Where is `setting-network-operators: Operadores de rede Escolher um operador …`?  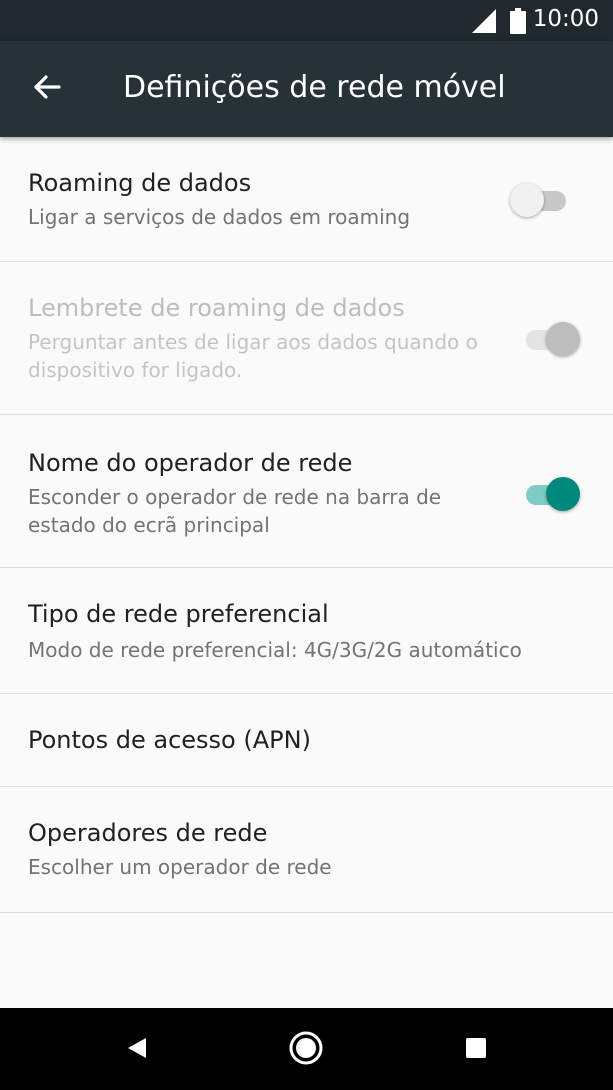 setting-network-operators: Operadores de rede Escolher um operador … is located at coordinates (306, 850).